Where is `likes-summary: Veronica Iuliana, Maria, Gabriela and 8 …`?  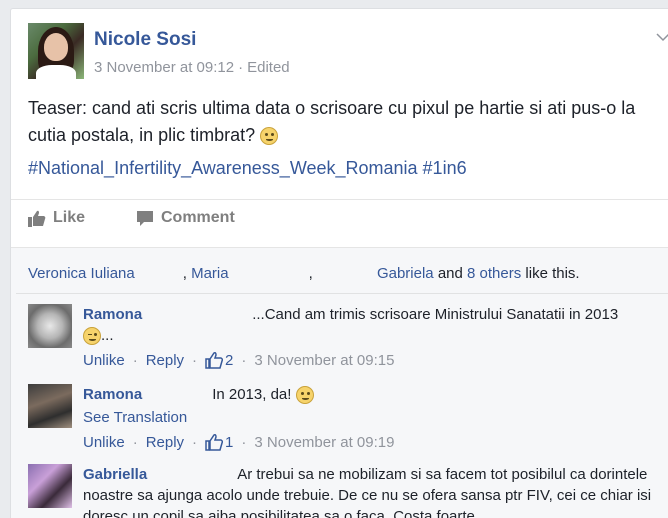 likes-summary: Veronica Iuliana, Maria, Gabriela and 8 … is located at coordinates (304, 273).